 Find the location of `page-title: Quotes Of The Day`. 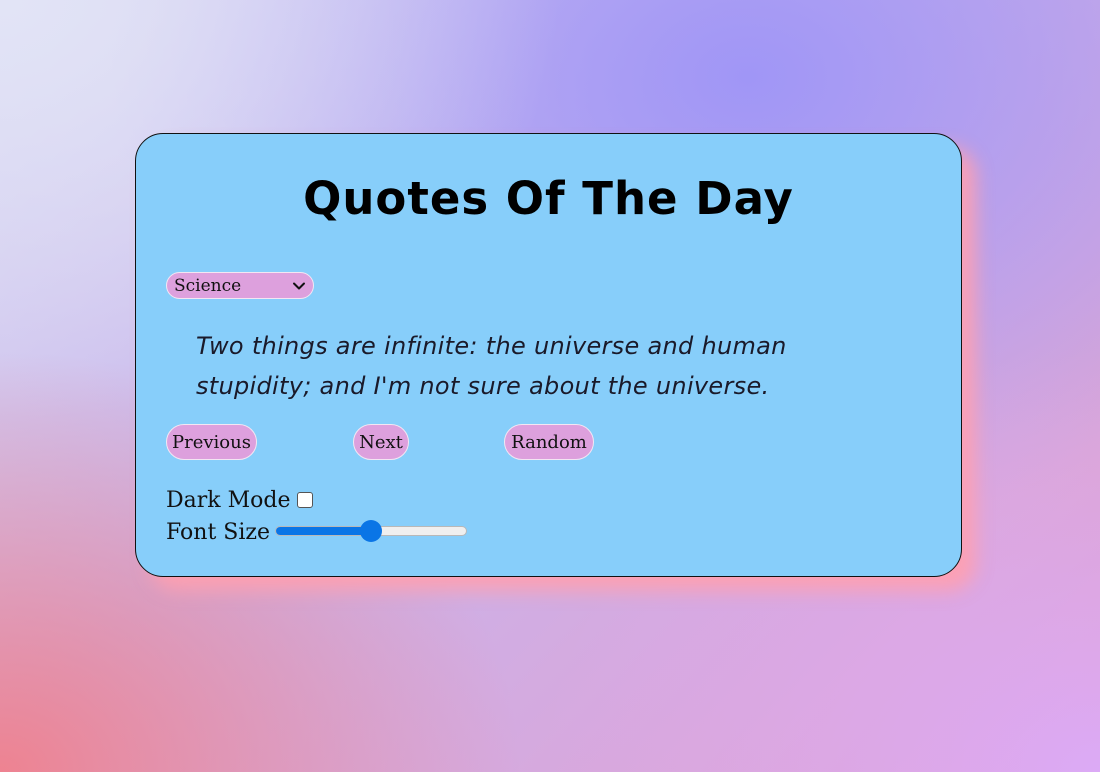

page-title: Quotes Of The Day is located at coordinates (548, 198).